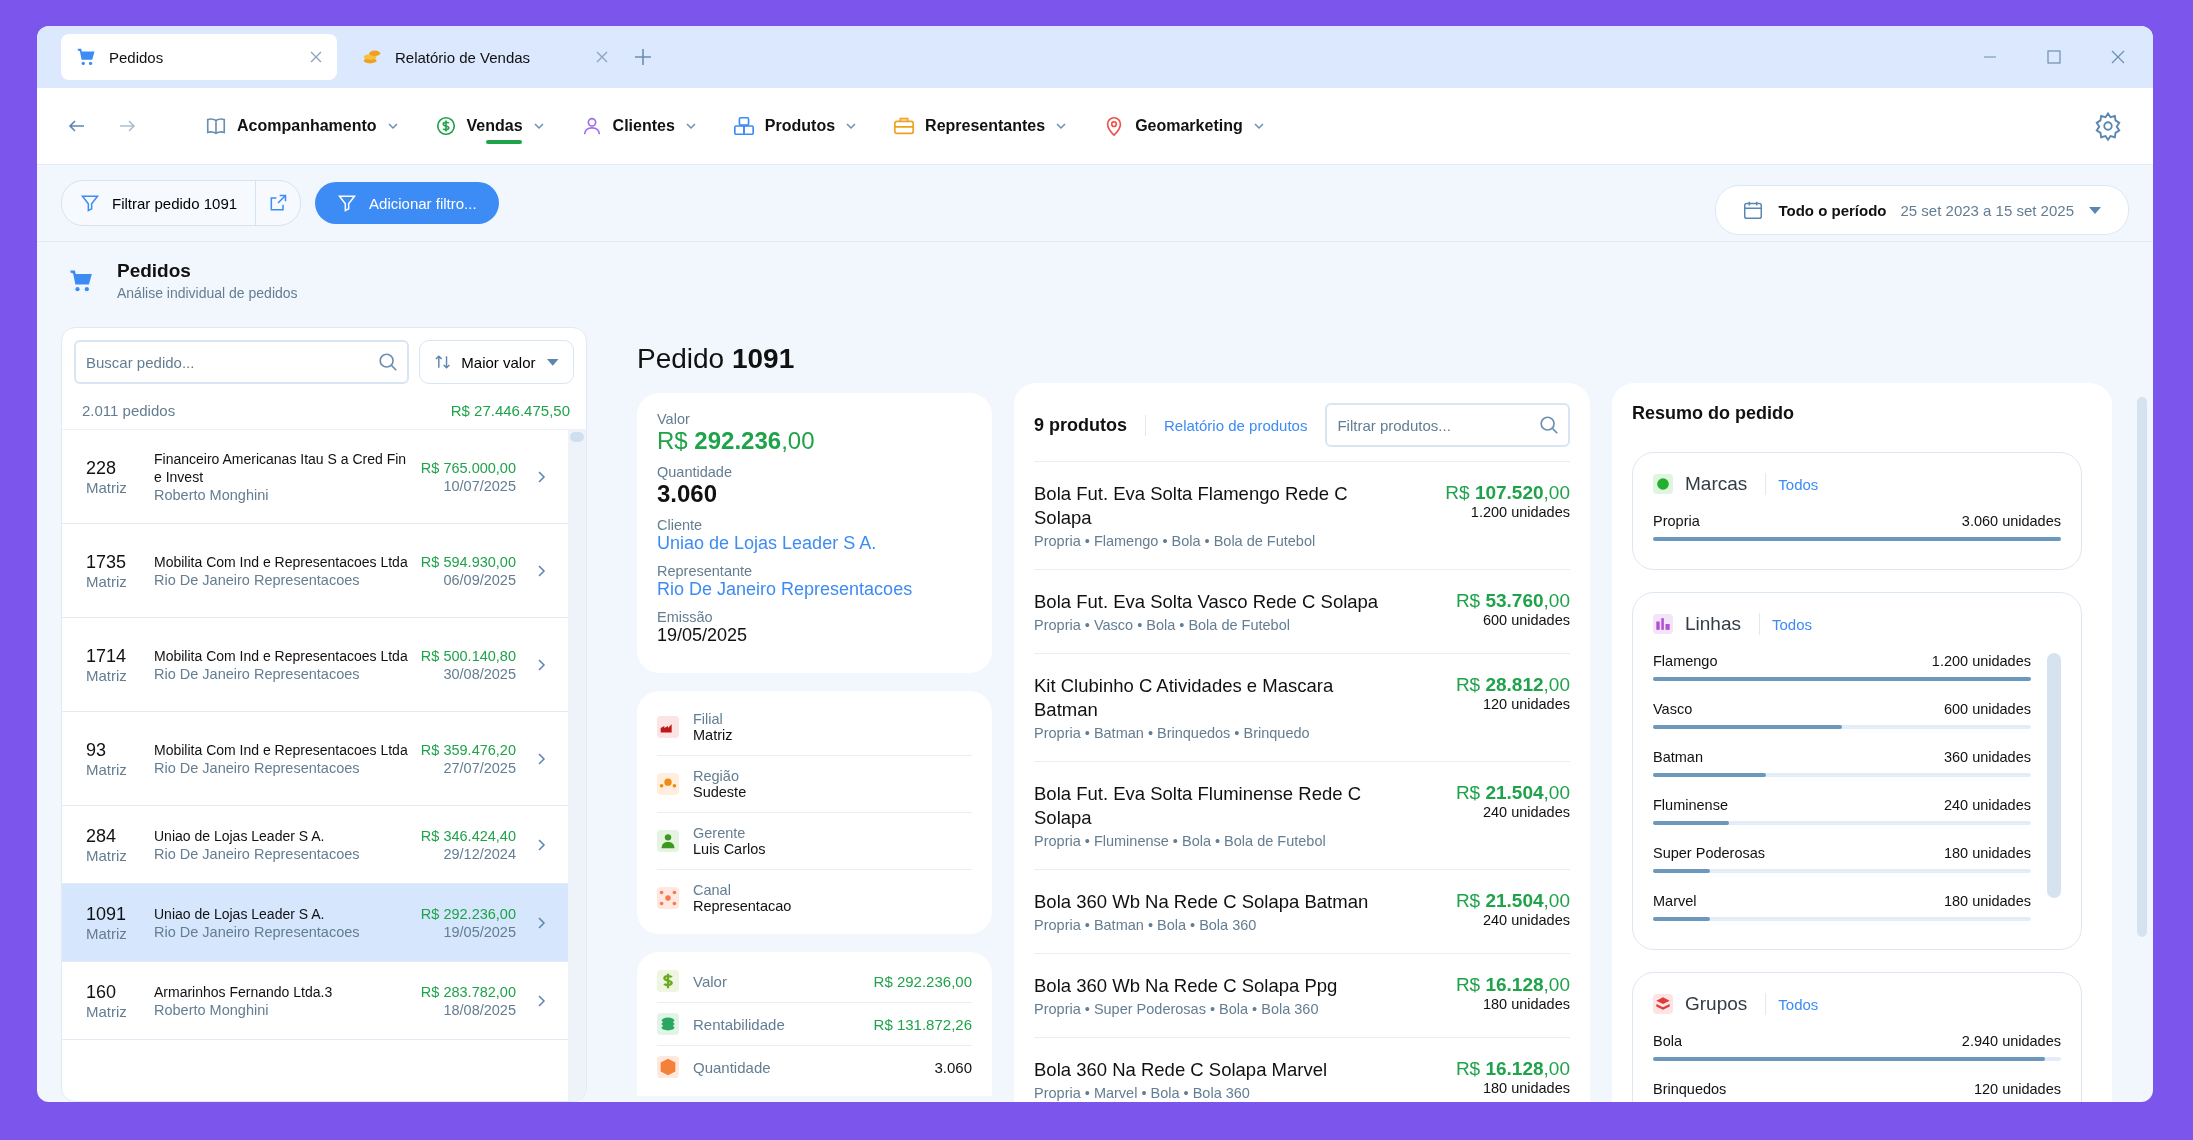  What do you see at coordinates (1184, 126) in the screenshot?
I see `nav-menu-item: Geomarketing` at bounding box center [1184, 126].